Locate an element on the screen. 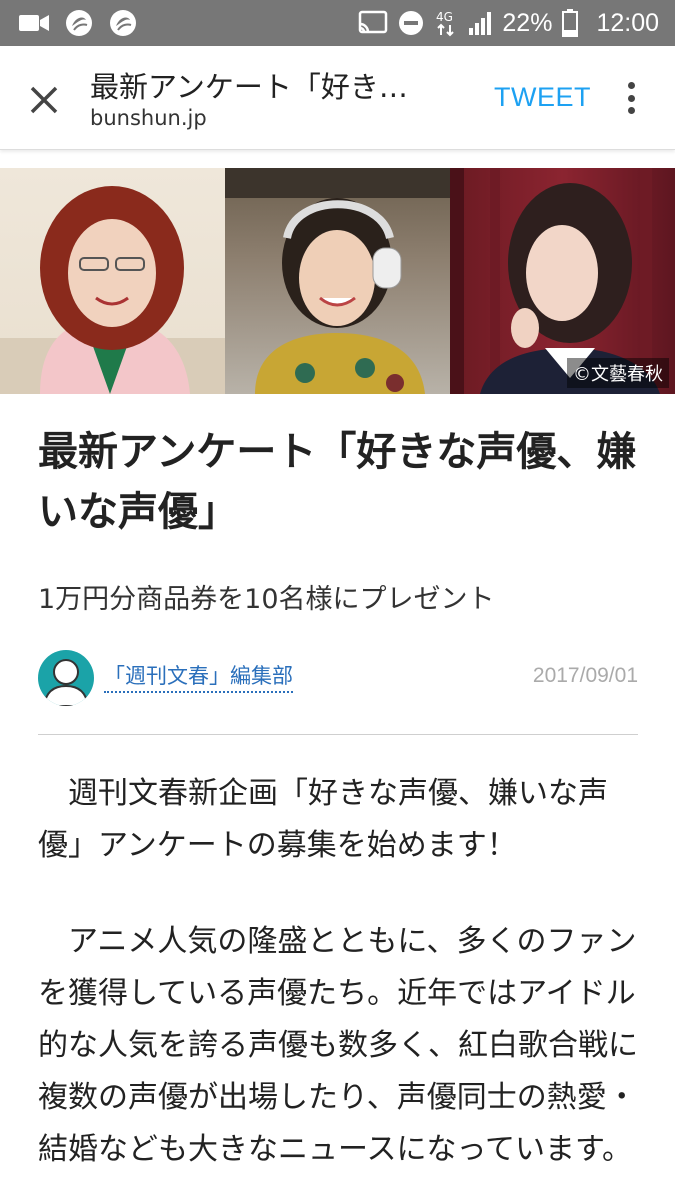  hero-photo-3: ©文藝春秋 is located at coordinates (562, 281).